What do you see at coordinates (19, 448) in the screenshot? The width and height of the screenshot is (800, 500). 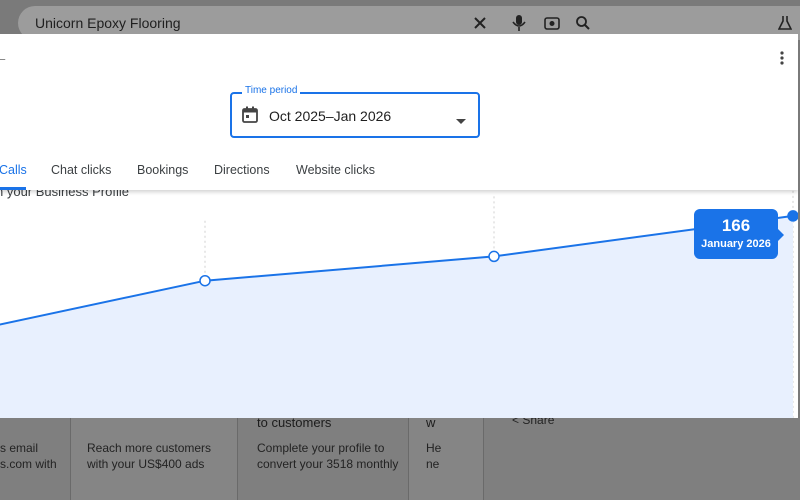 I see `background-text: s email` at bounding box center [19, 448].